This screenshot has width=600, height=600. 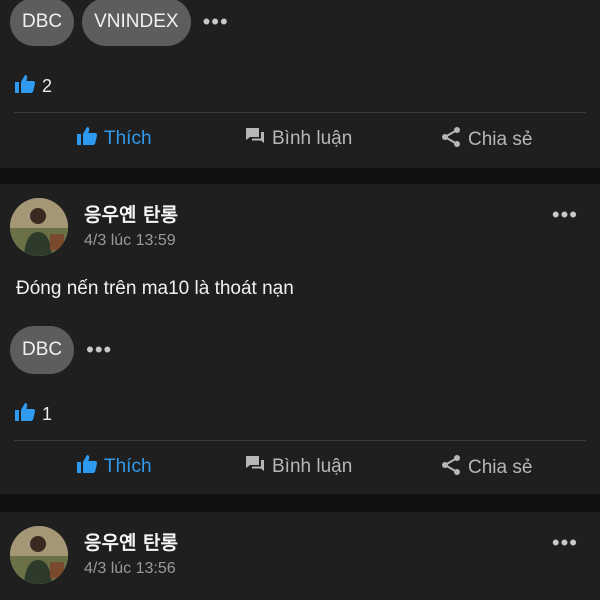 I want to click on post-text: Đóng nến trên ma10 là thoát nạn, so click(x=155, y=288).